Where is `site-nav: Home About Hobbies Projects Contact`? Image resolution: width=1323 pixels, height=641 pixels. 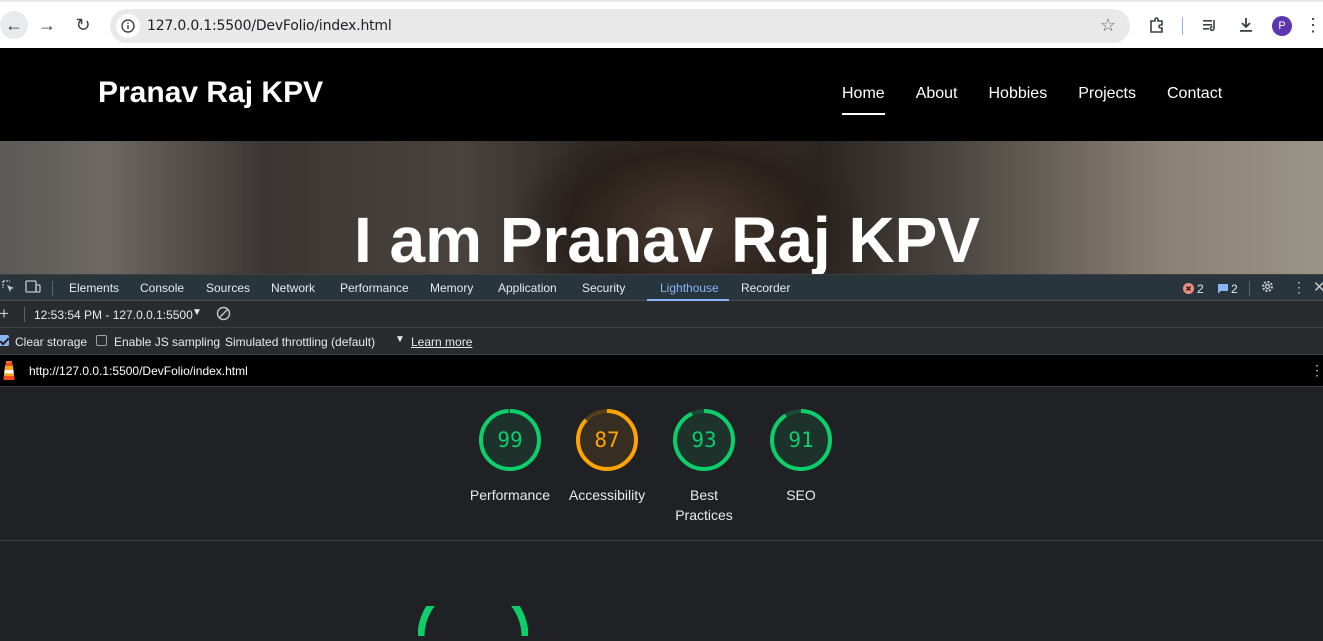 site-nav: Home About Hobbies Projects Contact is located at coordinates (1047, 100).